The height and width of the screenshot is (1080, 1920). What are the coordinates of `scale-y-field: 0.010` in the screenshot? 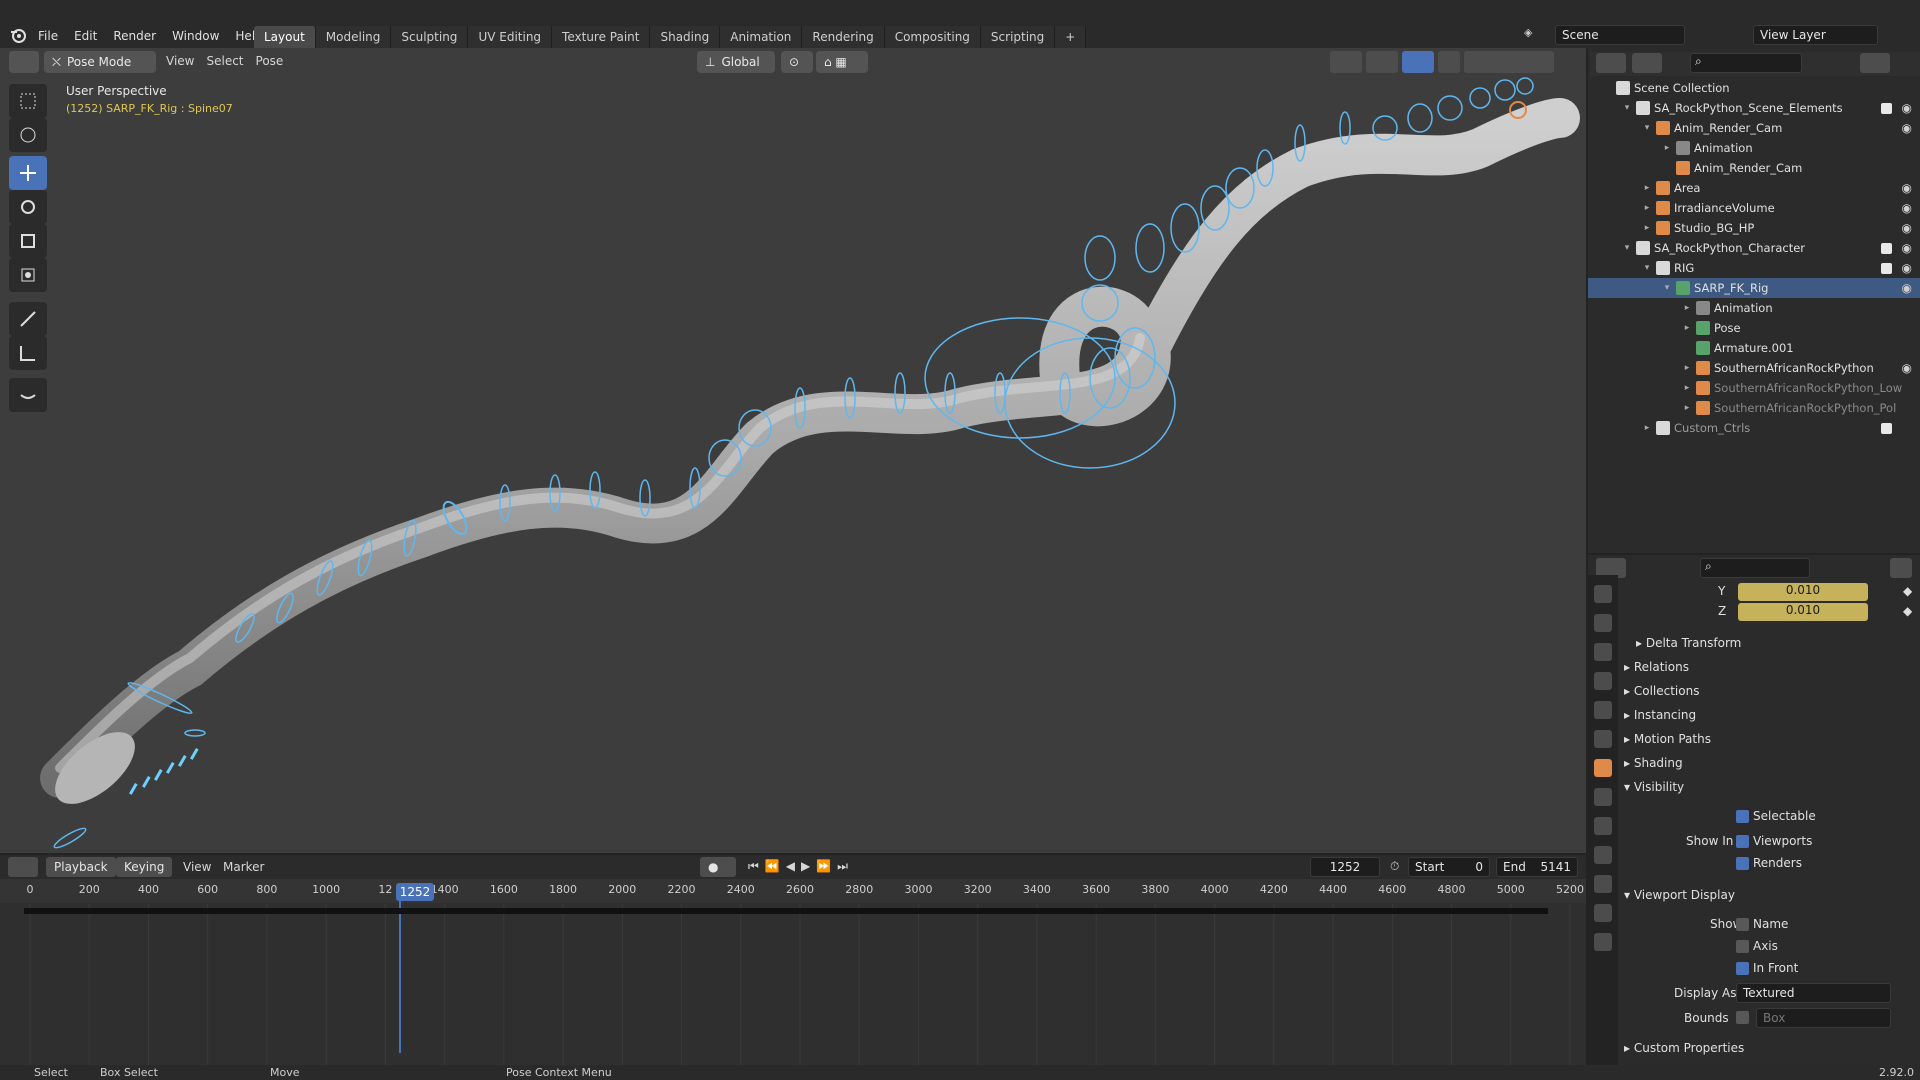 It's located at (1803, 592).